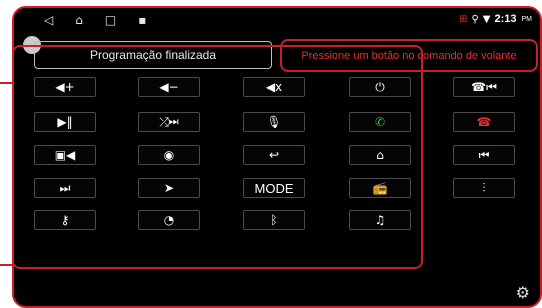 The image size is (542, 308). I want to click on back-nav-icon: ◁, so click(48, 20).